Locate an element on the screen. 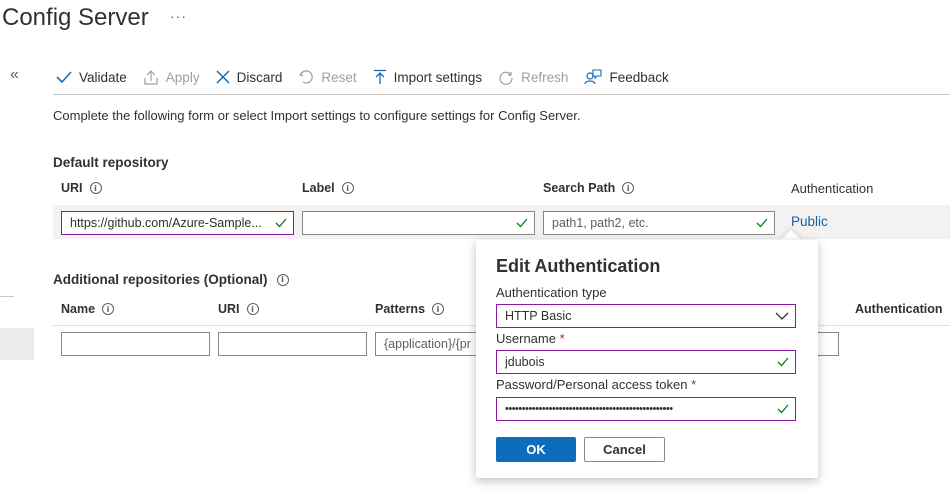 Image resolution: width=950 pixels, height=492 pixels. validate-label: Validate is located at coordinates (103, 77).